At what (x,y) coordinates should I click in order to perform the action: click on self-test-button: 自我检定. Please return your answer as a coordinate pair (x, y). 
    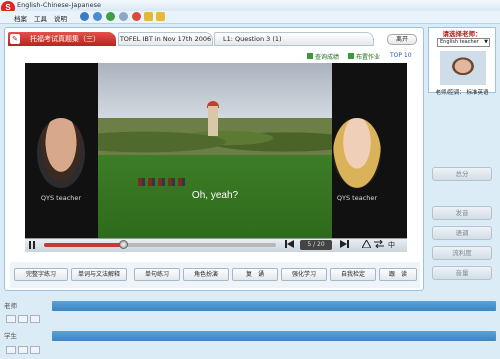
    Looking at the image, I should click on (353, 274).